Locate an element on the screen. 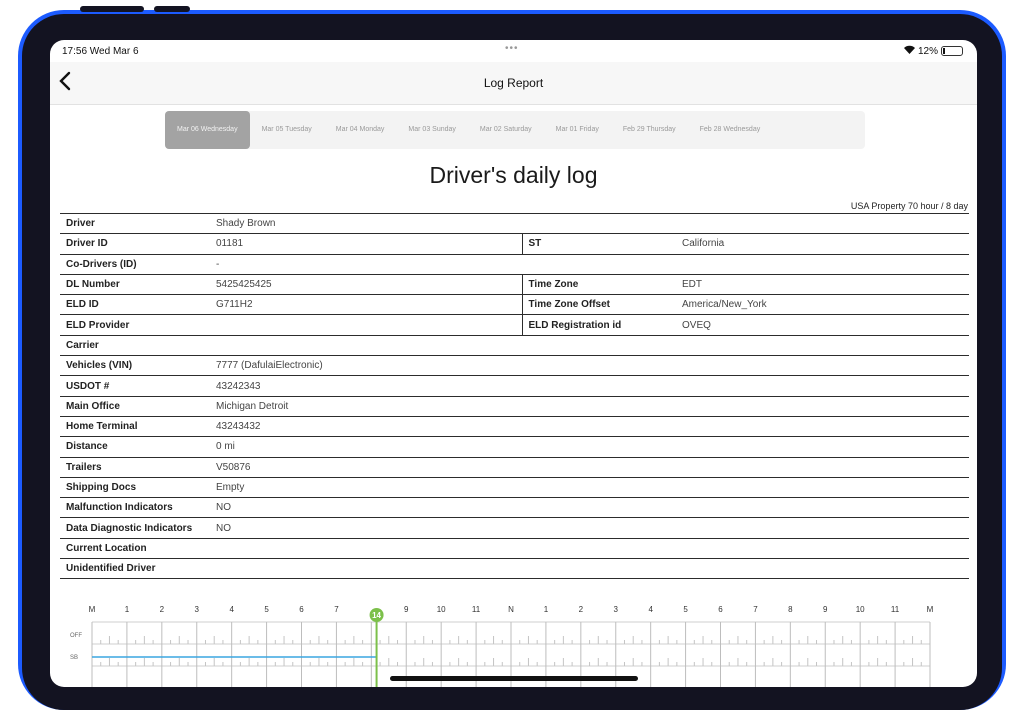  field-label: Co-Drivers (ID) is located at coordinates (135, 264).